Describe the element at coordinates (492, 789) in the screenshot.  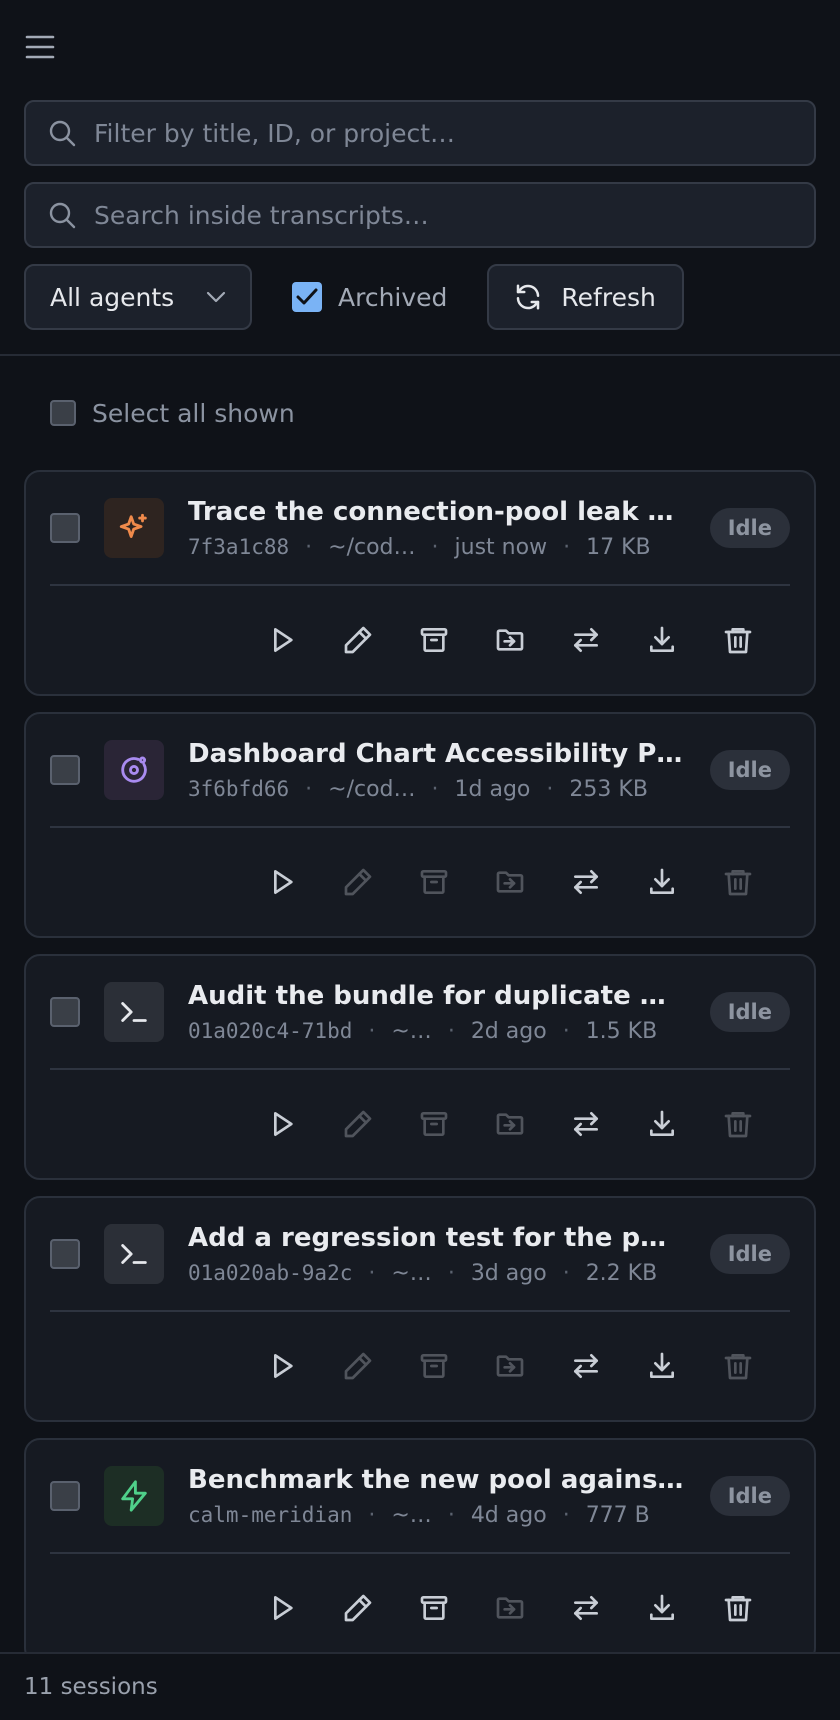
I see `session-time: 1d ago` at that location.